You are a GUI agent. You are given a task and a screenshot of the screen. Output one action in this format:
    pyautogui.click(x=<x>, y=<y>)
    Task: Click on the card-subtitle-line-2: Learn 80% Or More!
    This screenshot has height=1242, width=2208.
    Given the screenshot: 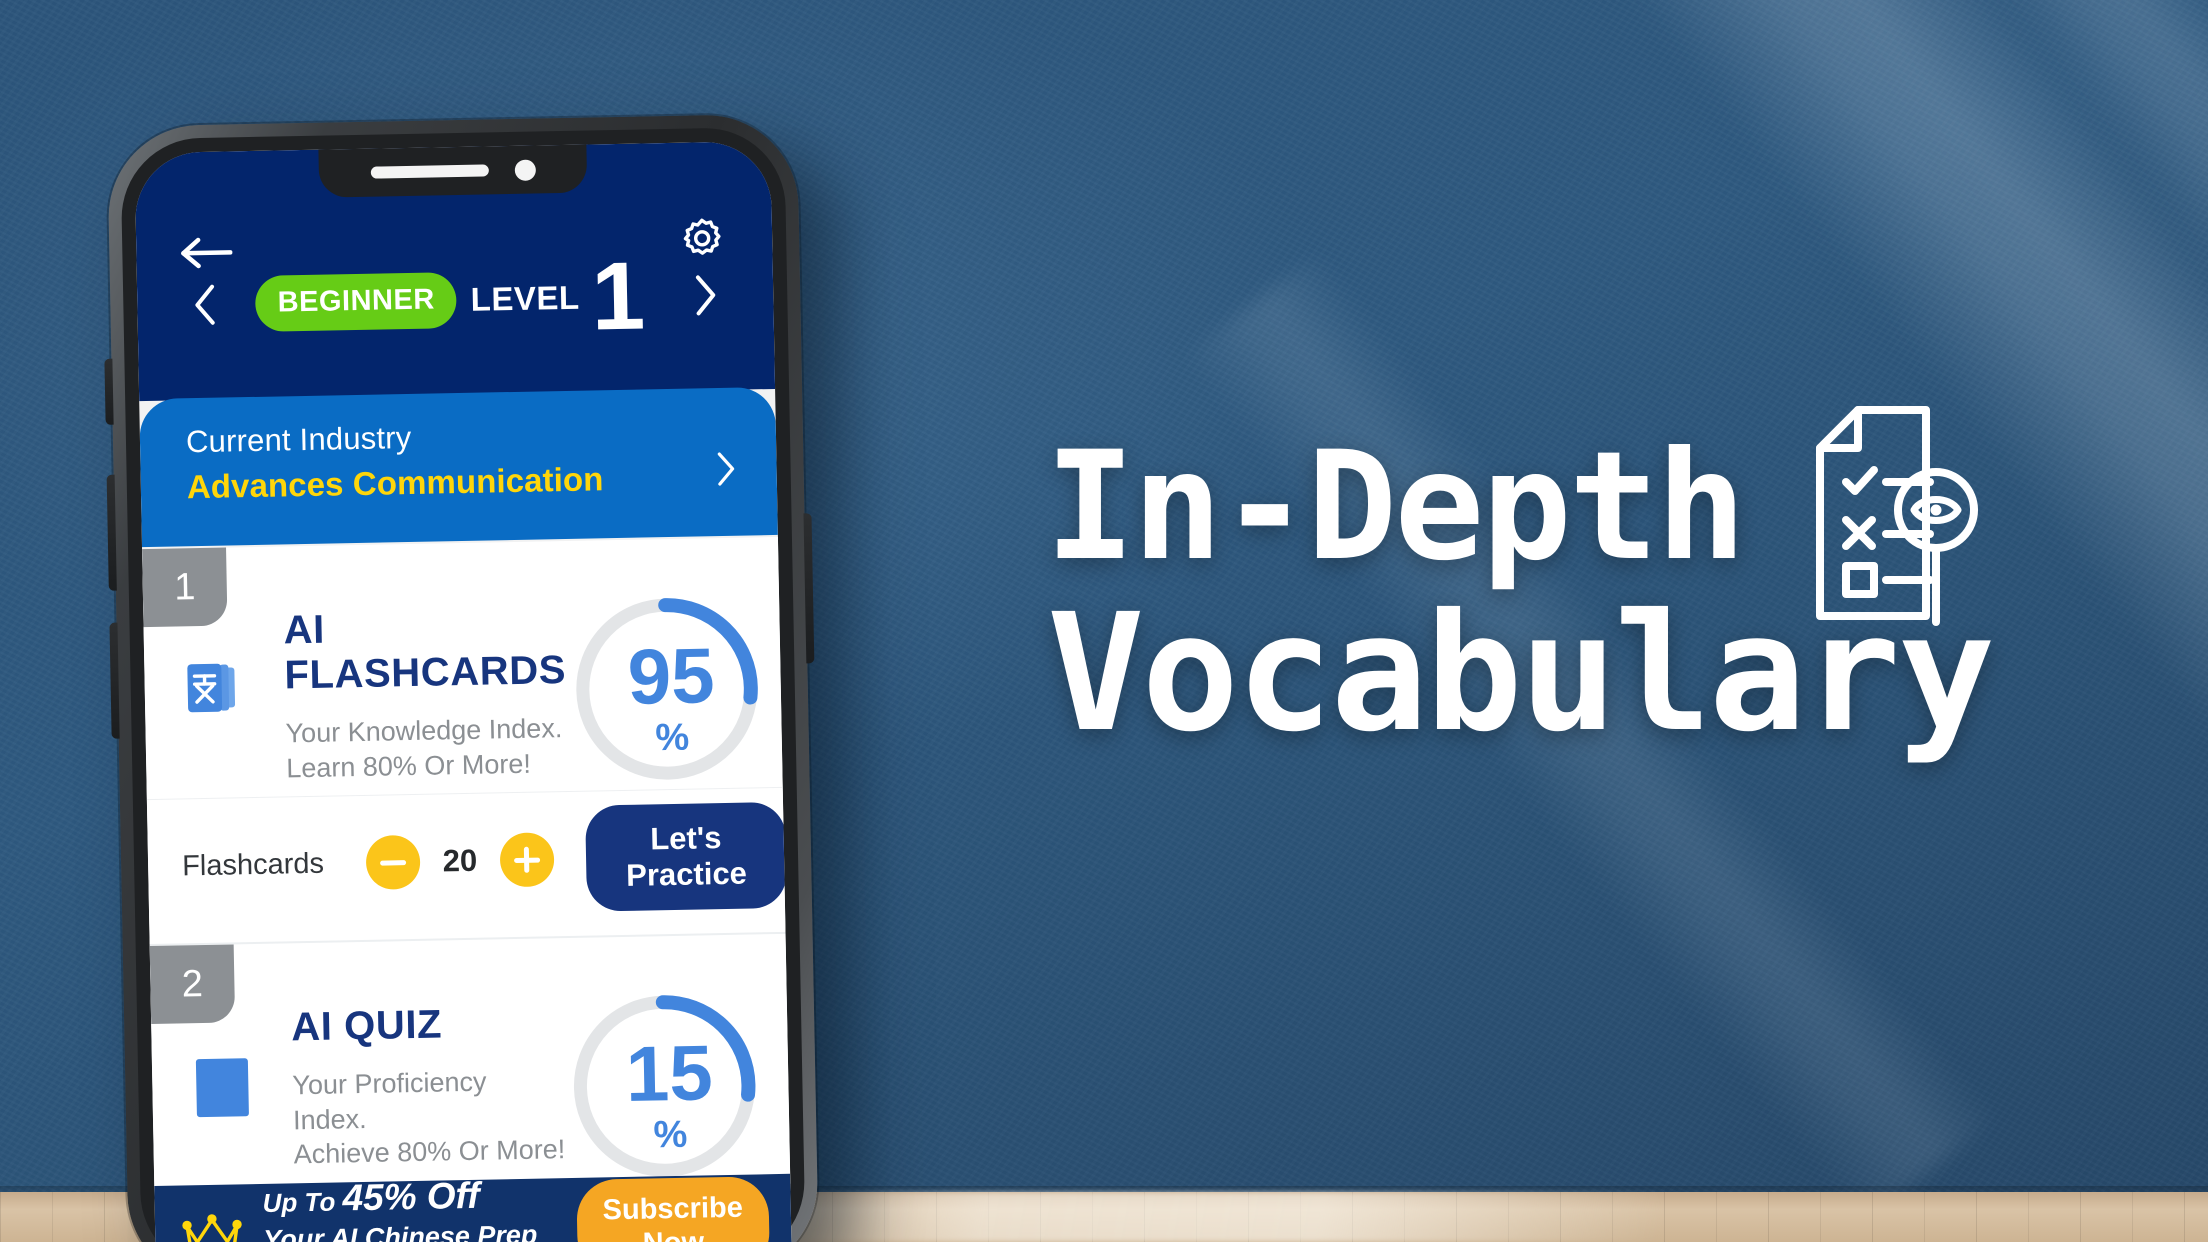 What is the action you would take?
    pyautogui.click(x=408, y=765)
    